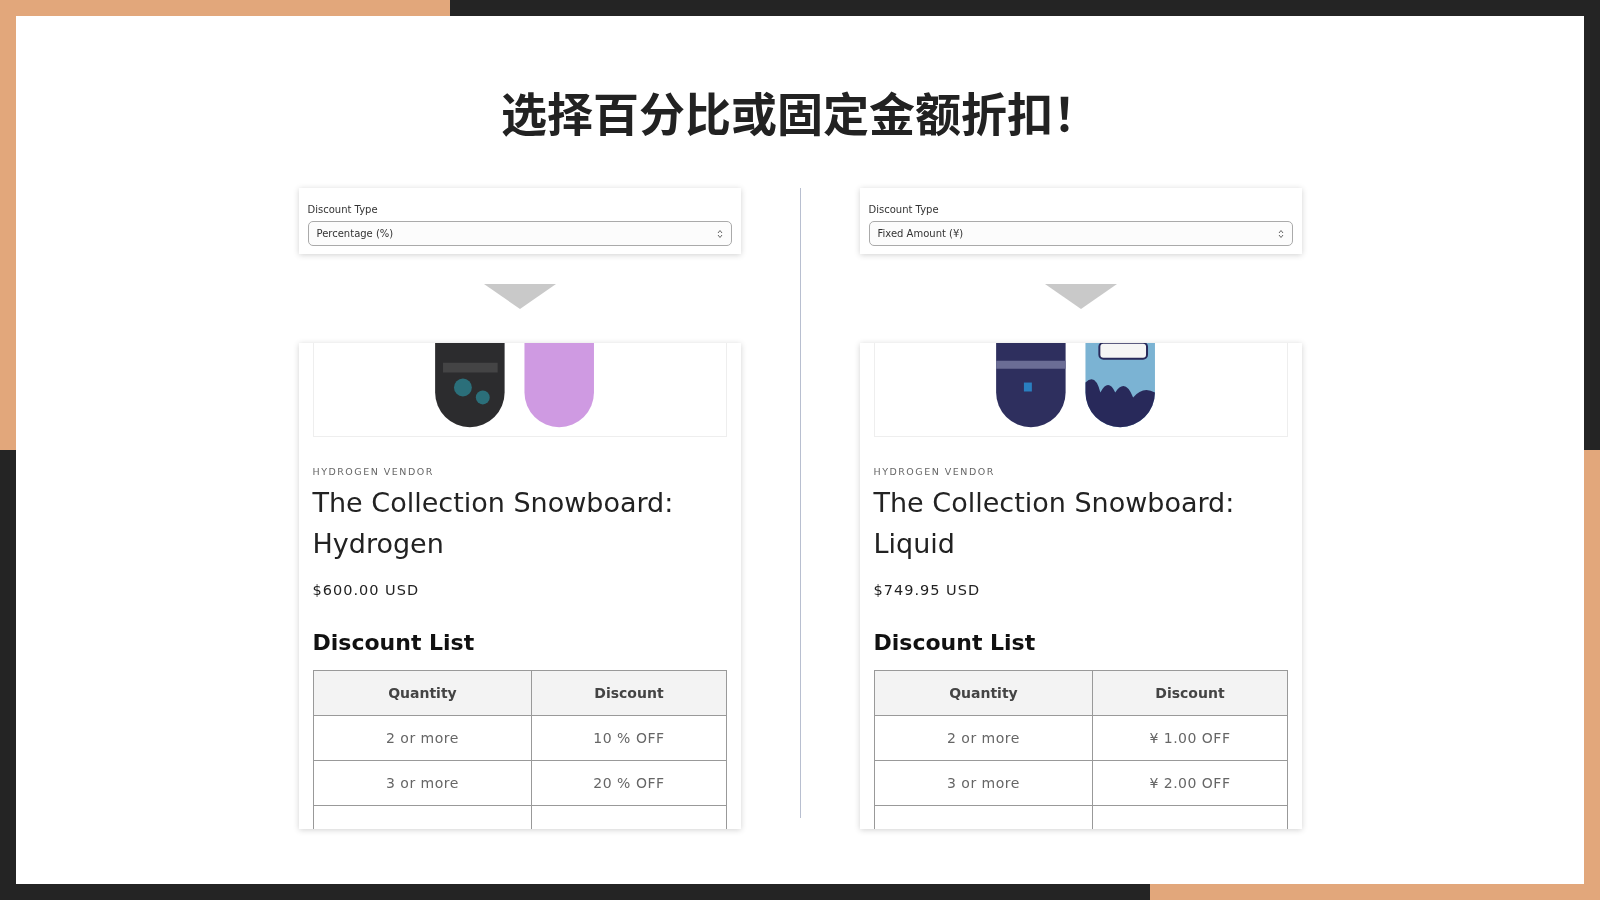 The height and width of the screenshot is (900, 1600). What do you see at coordinates (366, 590) in the screenshot?
I see `product-price: $600.00 USD` at bounding box center [366, 590].